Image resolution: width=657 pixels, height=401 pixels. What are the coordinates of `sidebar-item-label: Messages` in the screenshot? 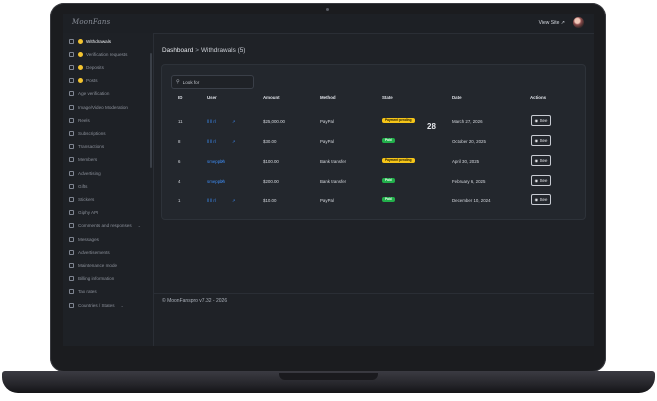 It's located at (88, 239).